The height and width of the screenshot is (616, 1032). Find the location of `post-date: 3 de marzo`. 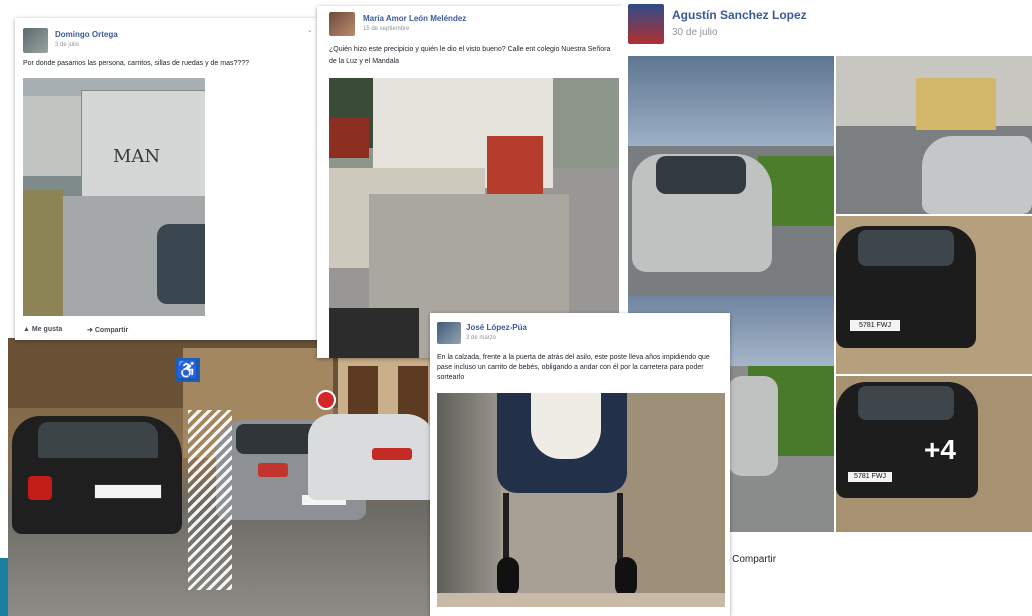

post-date: 3 de marzo is located at coordinates (481, 338).